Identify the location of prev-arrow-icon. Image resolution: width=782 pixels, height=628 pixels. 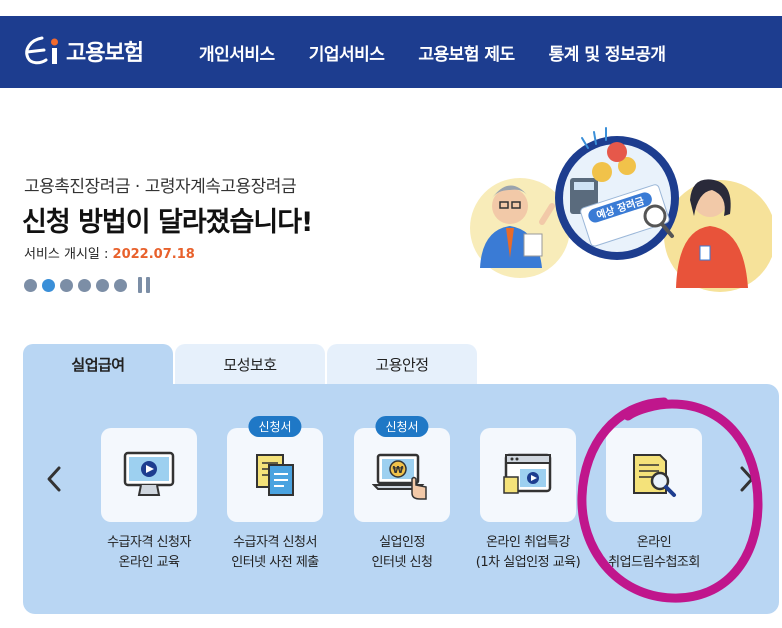
(54, 479).